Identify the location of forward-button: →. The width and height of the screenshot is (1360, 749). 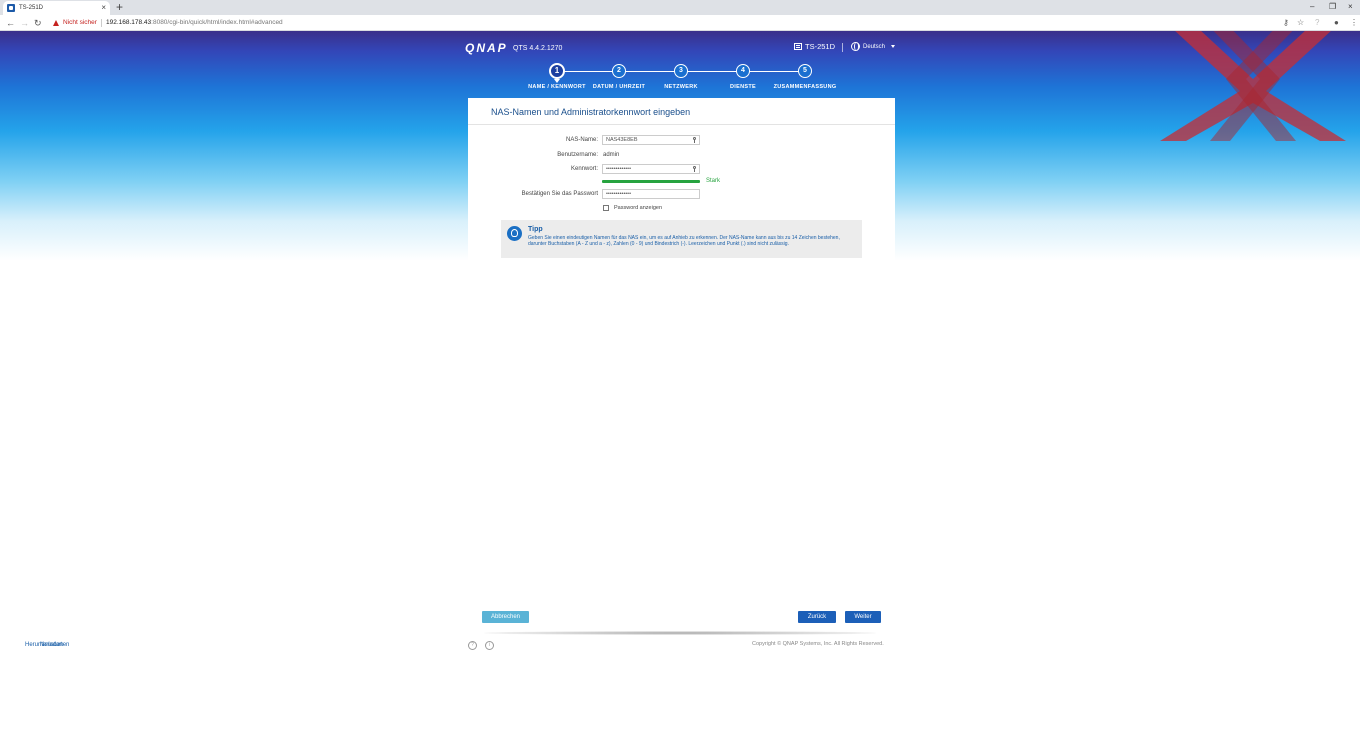
(24, 23).